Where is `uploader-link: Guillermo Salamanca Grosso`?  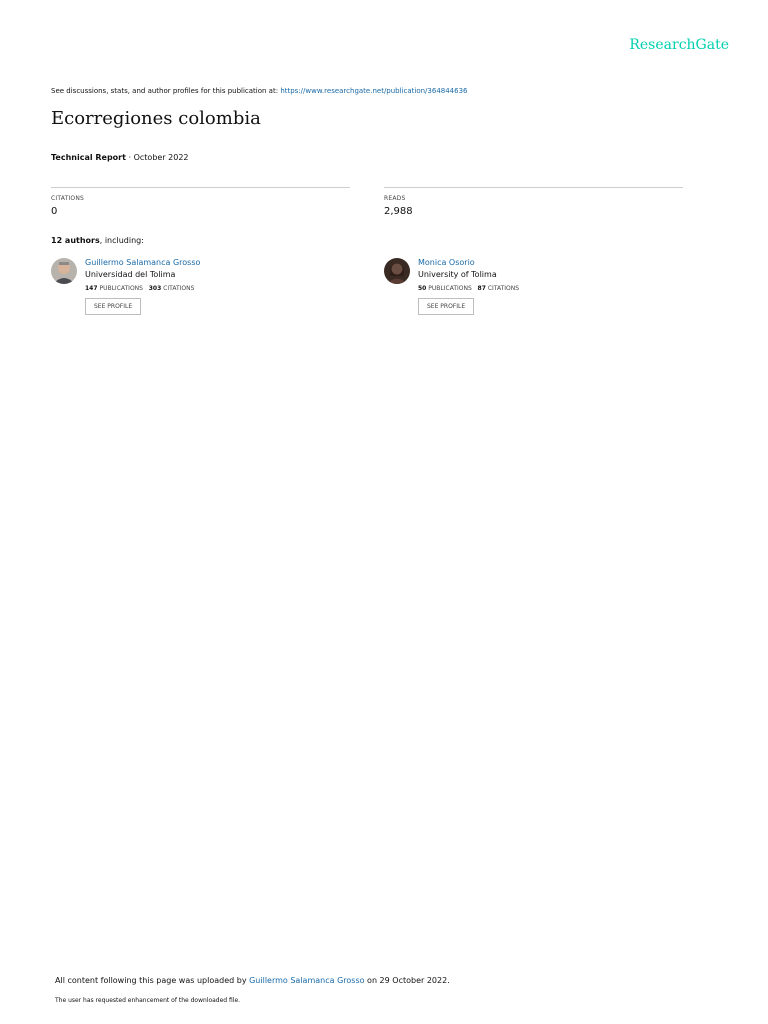
uploader-link: Guillermo Salamanca Grosso is located at coordinates (306, 980).